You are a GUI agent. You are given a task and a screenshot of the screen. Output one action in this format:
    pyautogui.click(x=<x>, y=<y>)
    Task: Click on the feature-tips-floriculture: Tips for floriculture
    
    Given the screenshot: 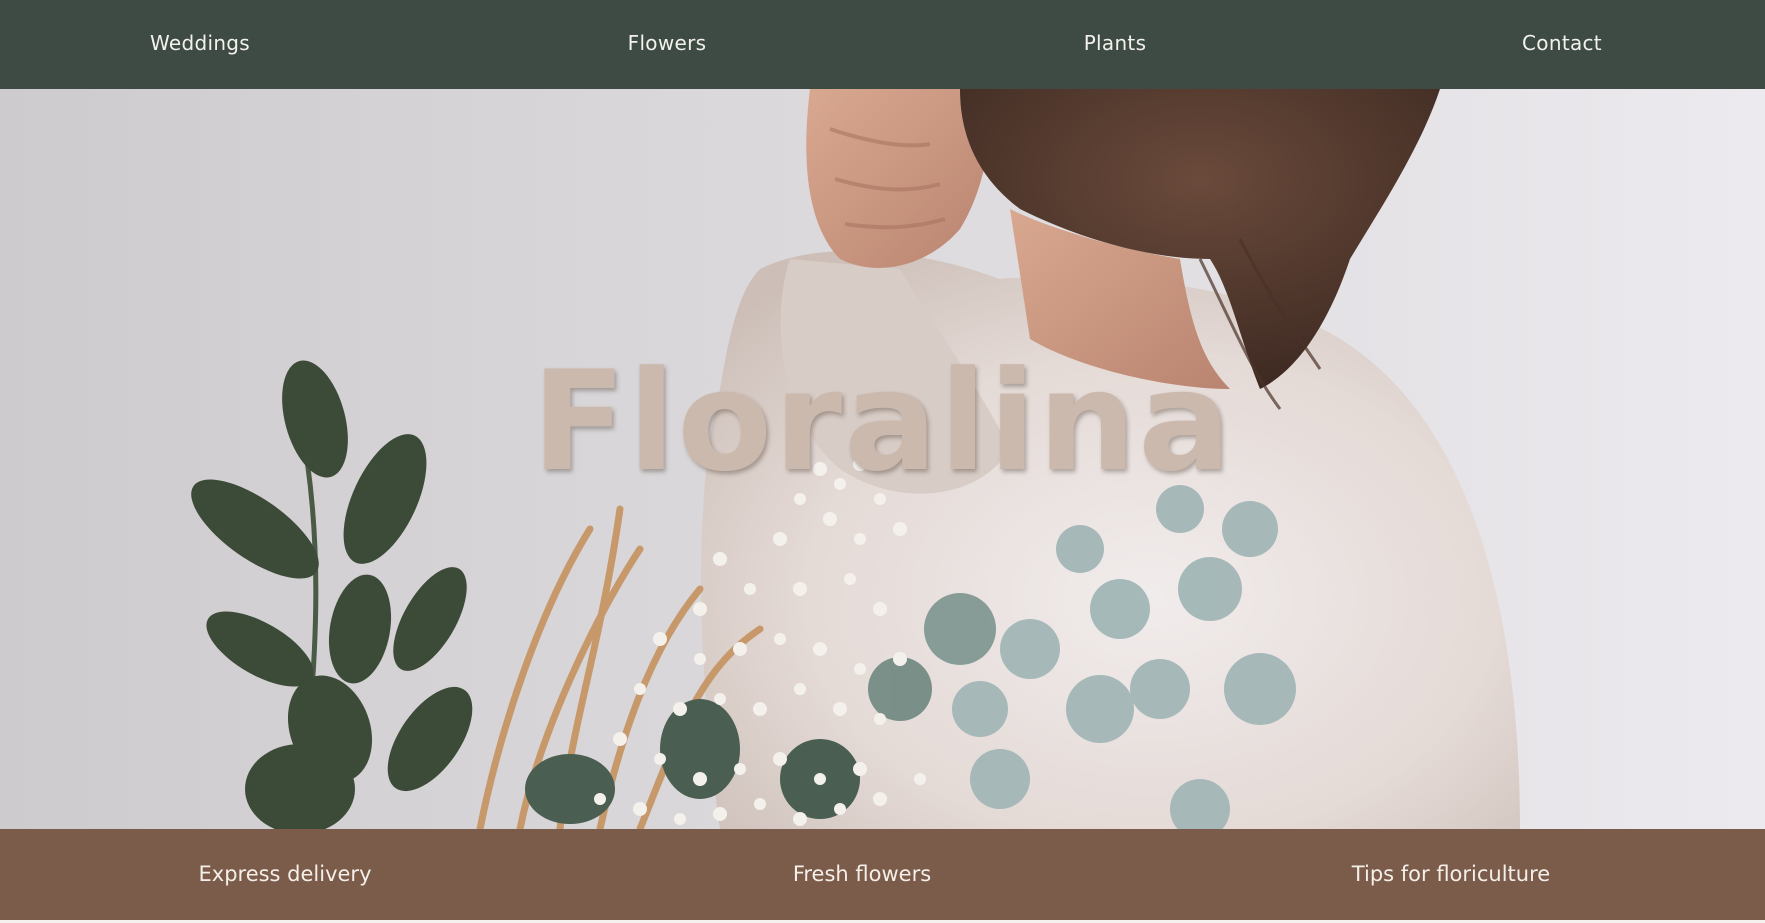 What is the action you would take?
    pyautogui.click(x=1451, y=874)
    